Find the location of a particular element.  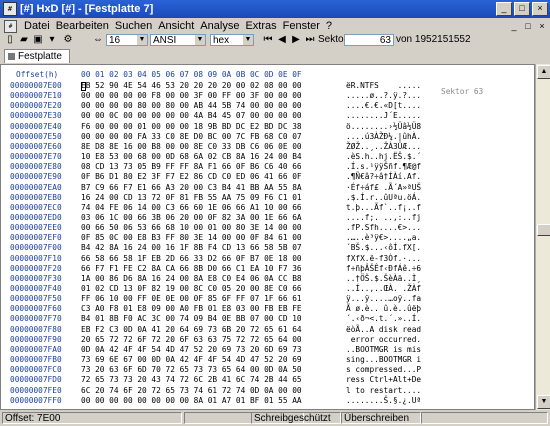

tab-festplatte-7: Festplatte 7 is located at coordinates (37, 62).